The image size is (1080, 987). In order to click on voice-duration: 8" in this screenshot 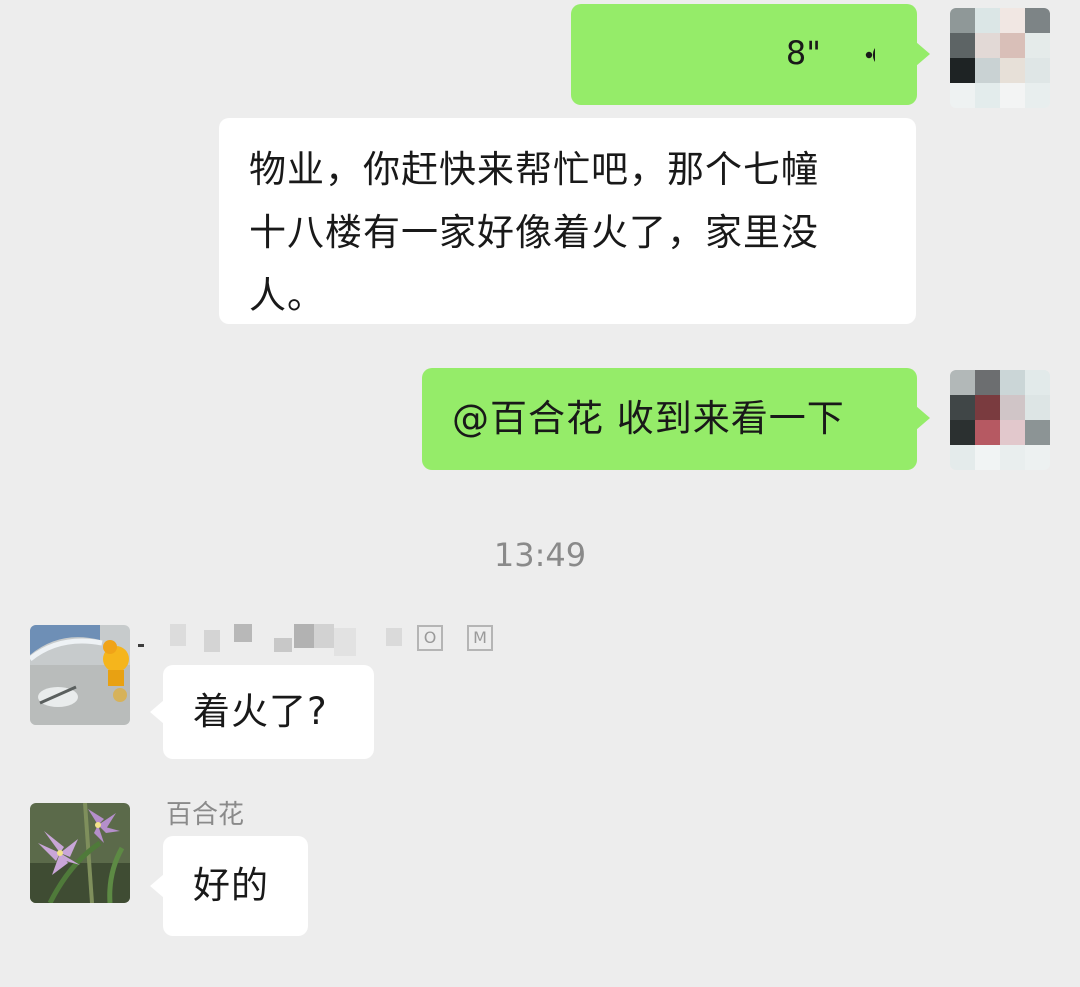, I will do `click(803, 53)`.